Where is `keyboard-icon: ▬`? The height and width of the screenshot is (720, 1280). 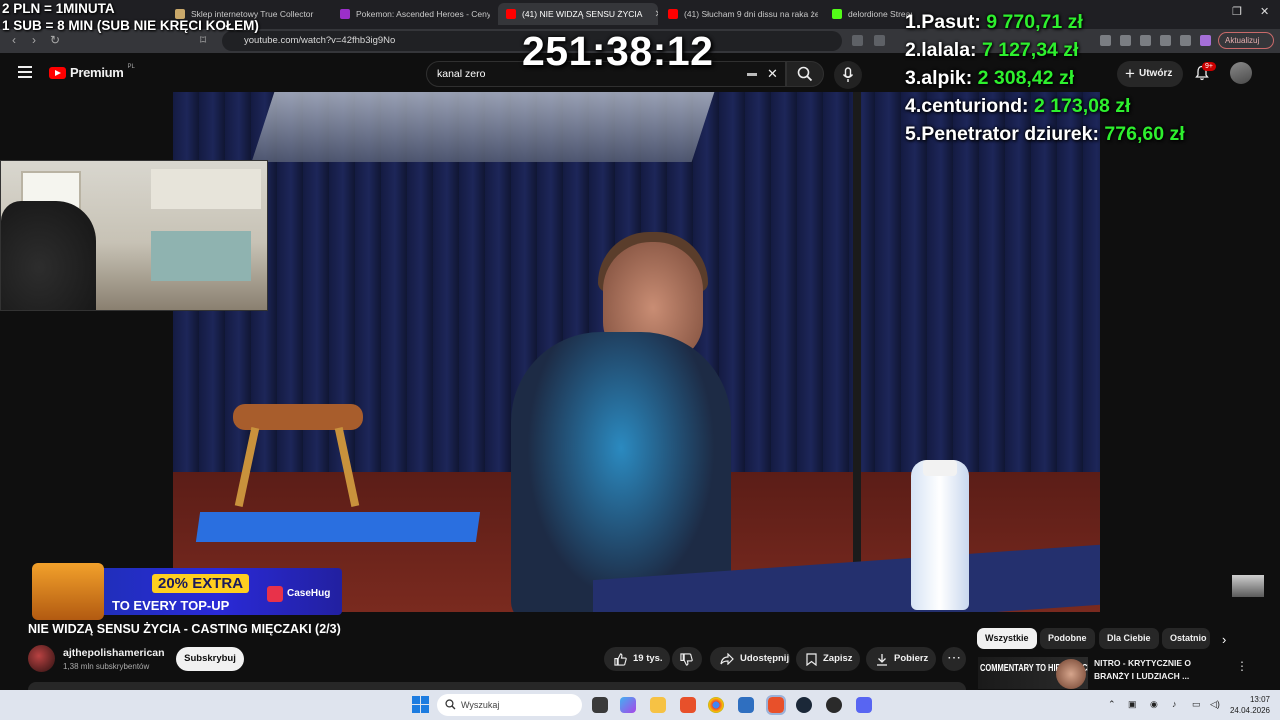 keyboard-icon: ▬ is located at coordinates (752, 74).